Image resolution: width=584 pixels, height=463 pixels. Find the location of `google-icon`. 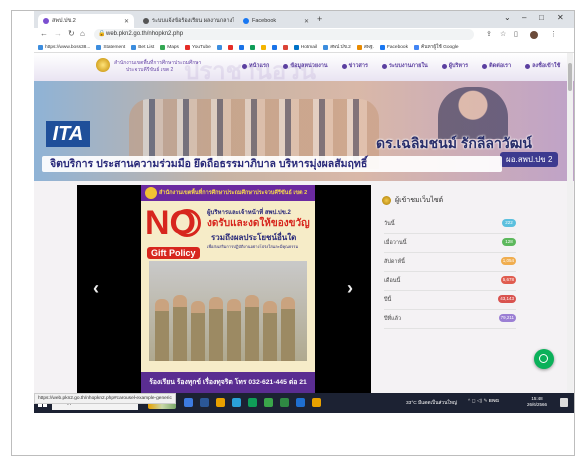

google-icon is located at coordinates (417, 47).